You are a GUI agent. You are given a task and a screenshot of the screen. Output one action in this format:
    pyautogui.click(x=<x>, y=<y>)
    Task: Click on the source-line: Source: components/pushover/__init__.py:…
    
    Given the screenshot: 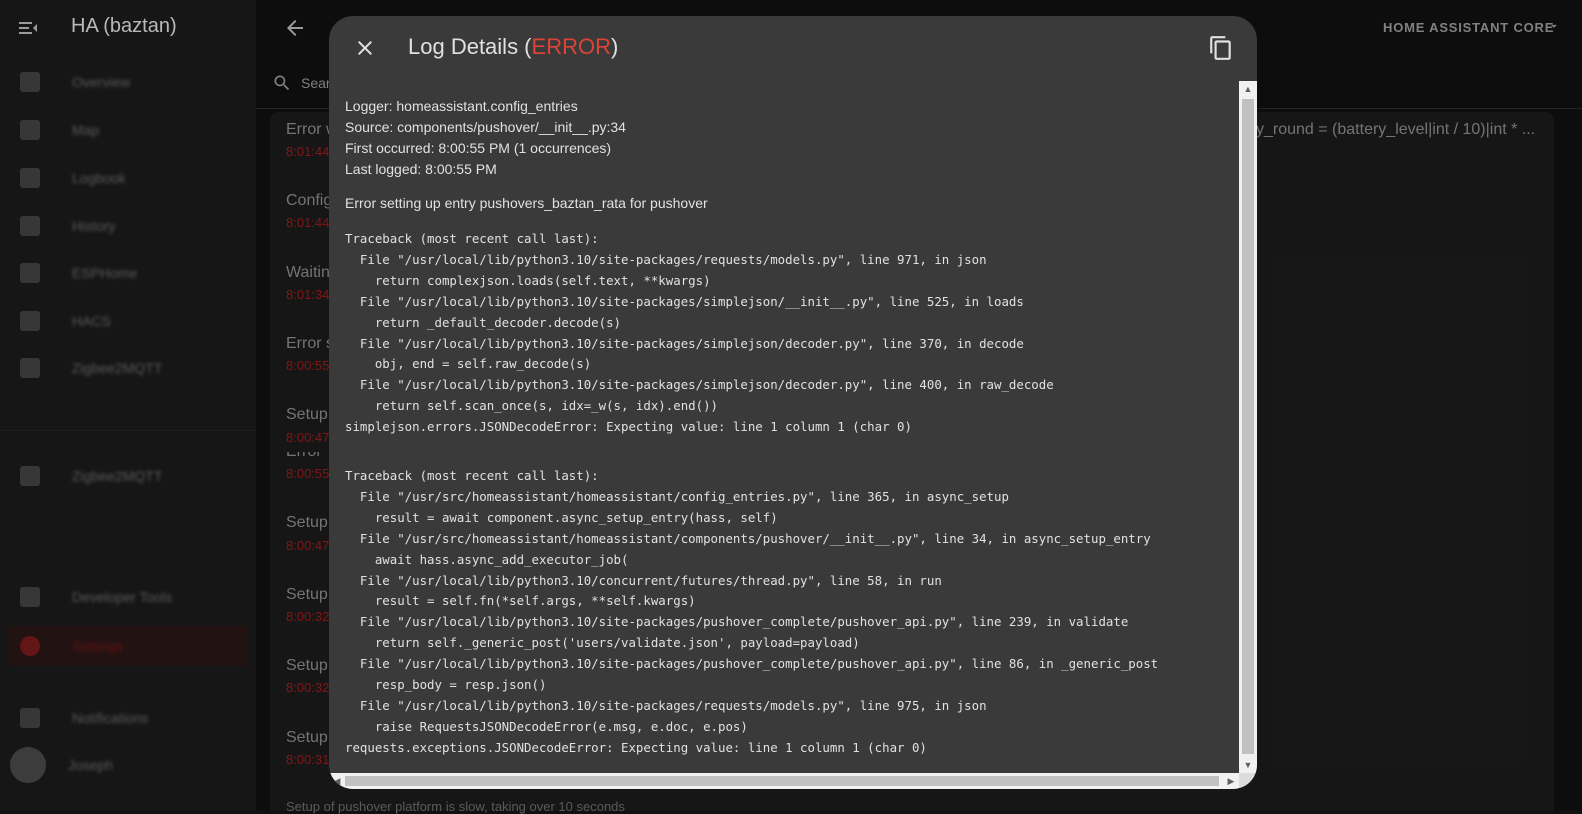 What is the action you would take?
    pyautogui.click(x=485, y=127)
    